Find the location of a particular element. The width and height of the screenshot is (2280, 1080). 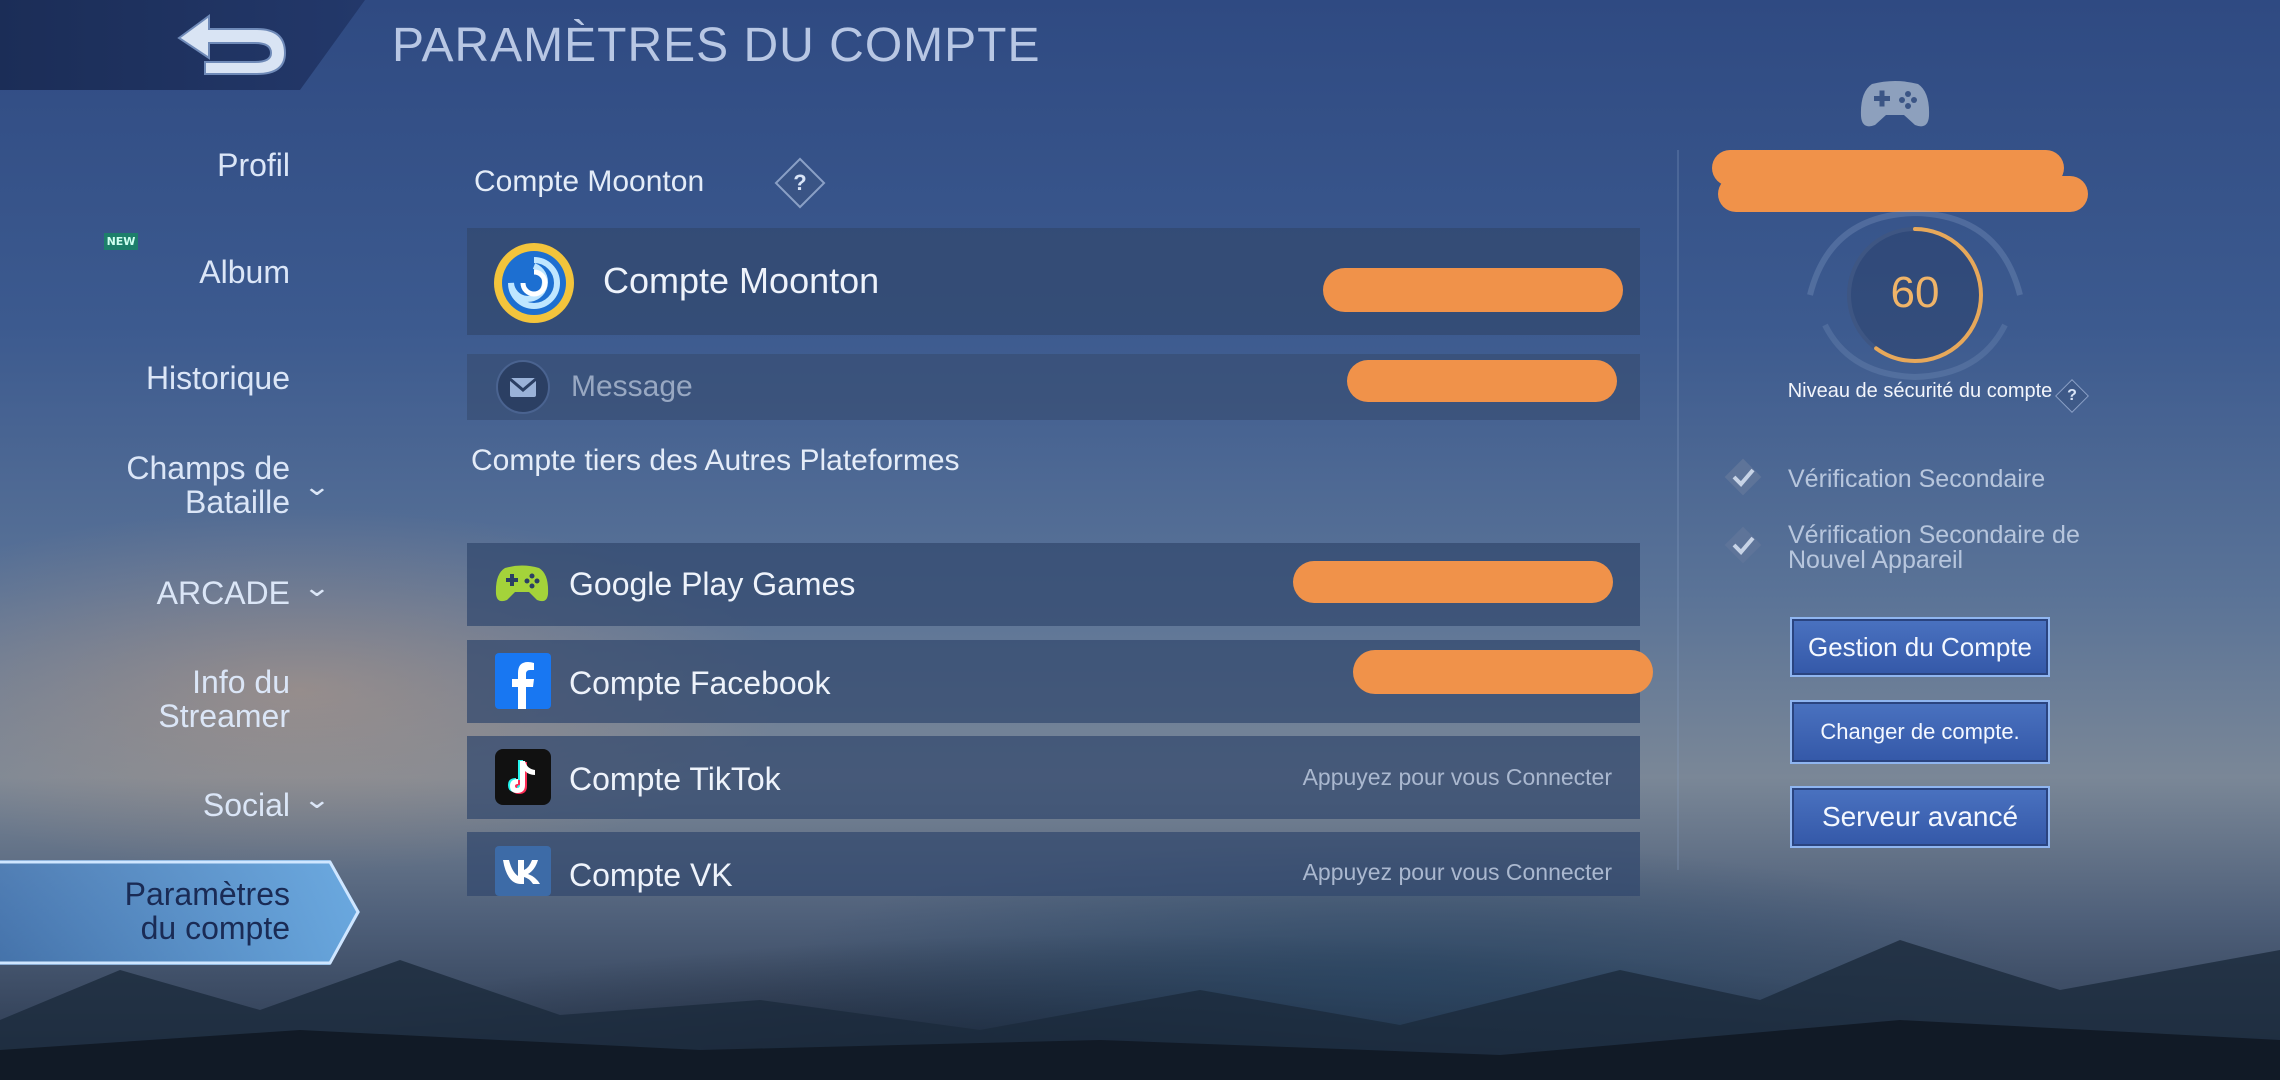

panel-divider is located at coordinates (1678, 510).